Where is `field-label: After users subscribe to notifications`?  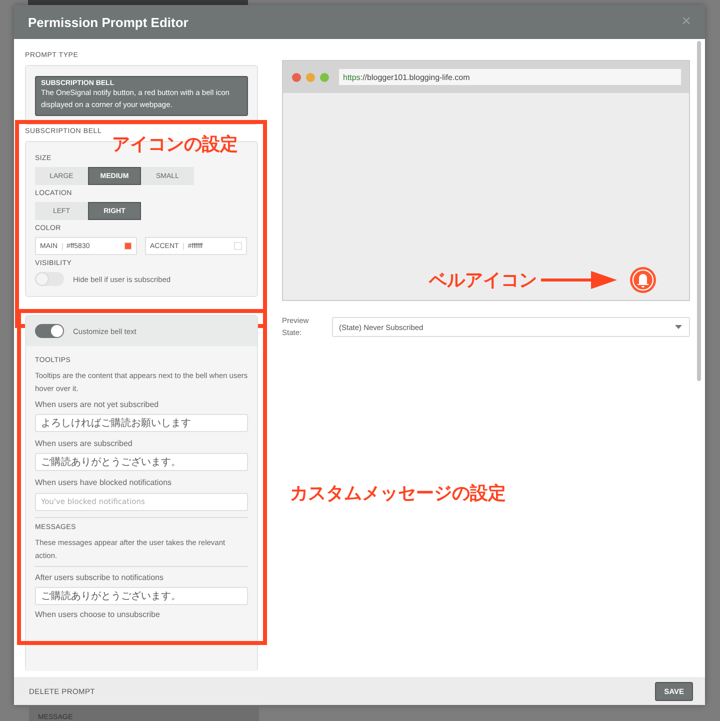
field-label: After users subscribe to notifications is located at coordinates (100, 577).